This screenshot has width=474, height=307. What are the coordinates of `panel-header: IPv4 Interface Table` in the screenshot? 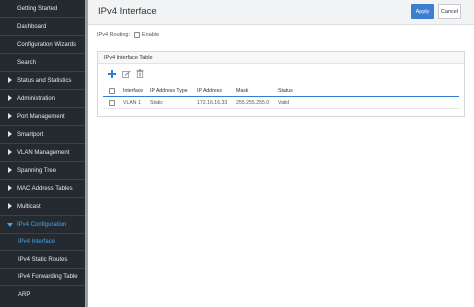 It's located at (281, 58).